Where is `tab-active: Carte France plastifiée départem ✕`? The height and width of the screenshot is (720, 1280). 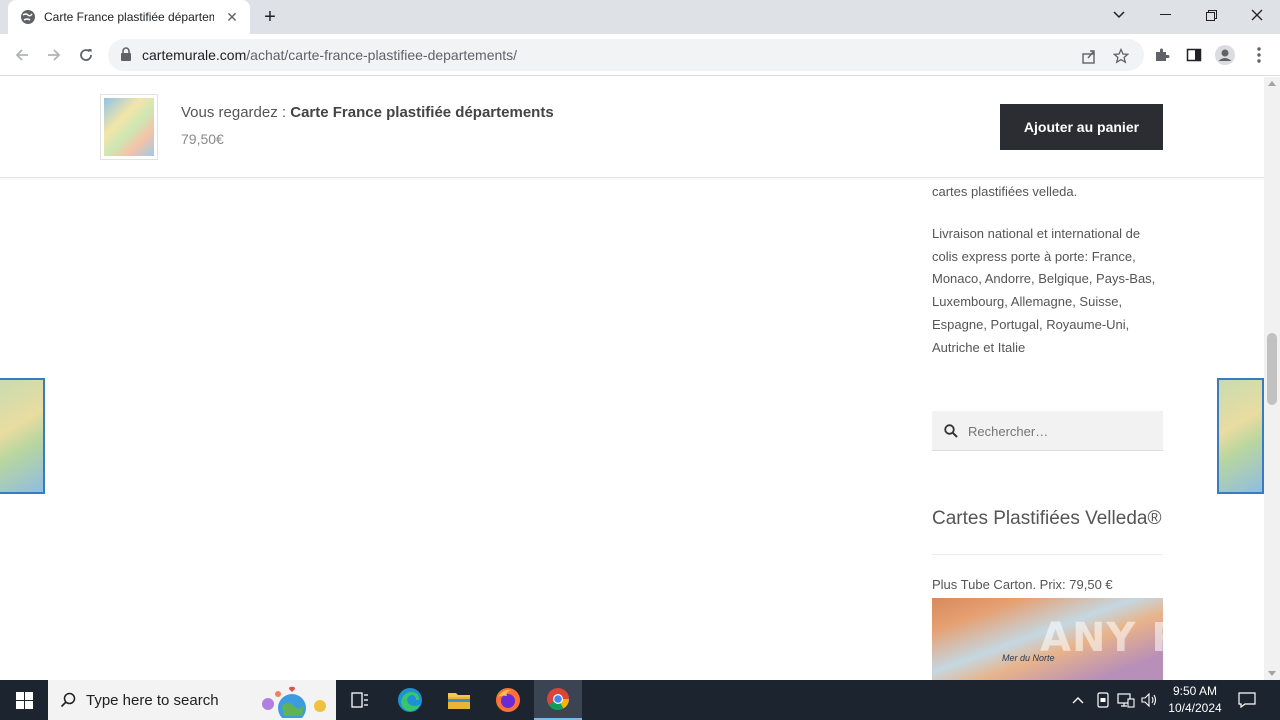
tab-active: Carte France plastifiée départem ✕ is located at coordinates (129, 17).